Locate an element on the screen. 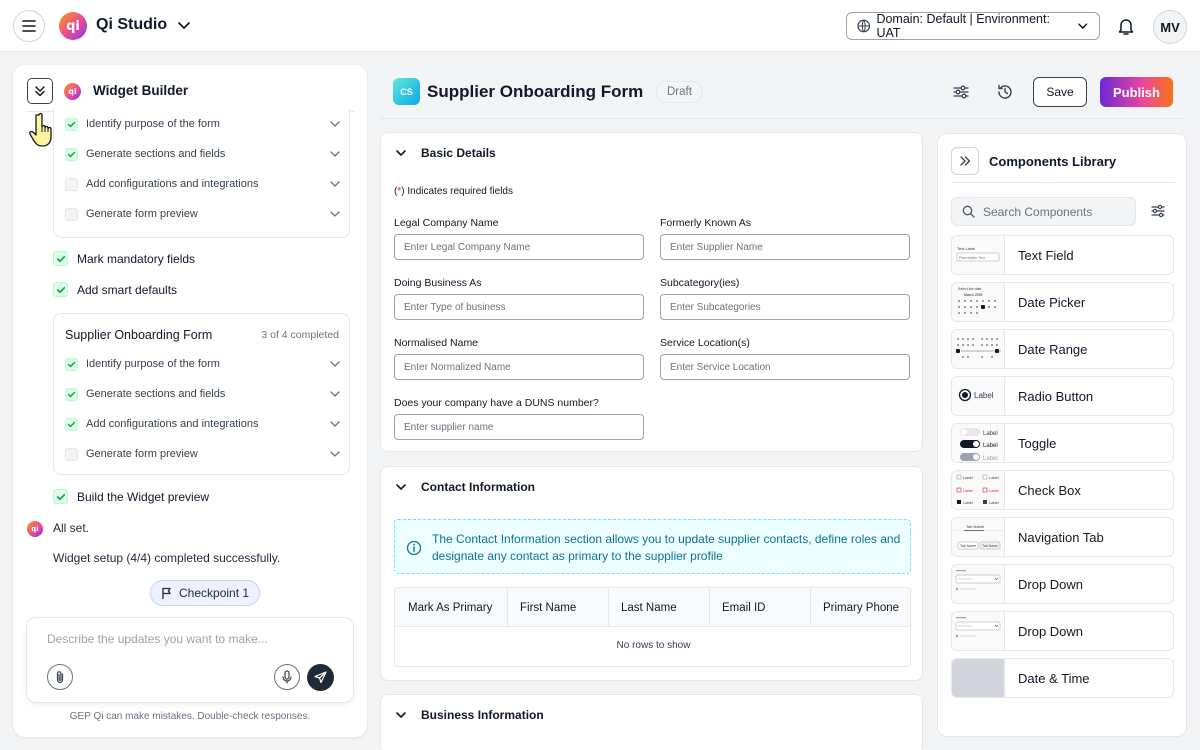 The width and height of the screenshot is (1200, 750). step-label: Generate form preview is located at coordinates (142, 454).